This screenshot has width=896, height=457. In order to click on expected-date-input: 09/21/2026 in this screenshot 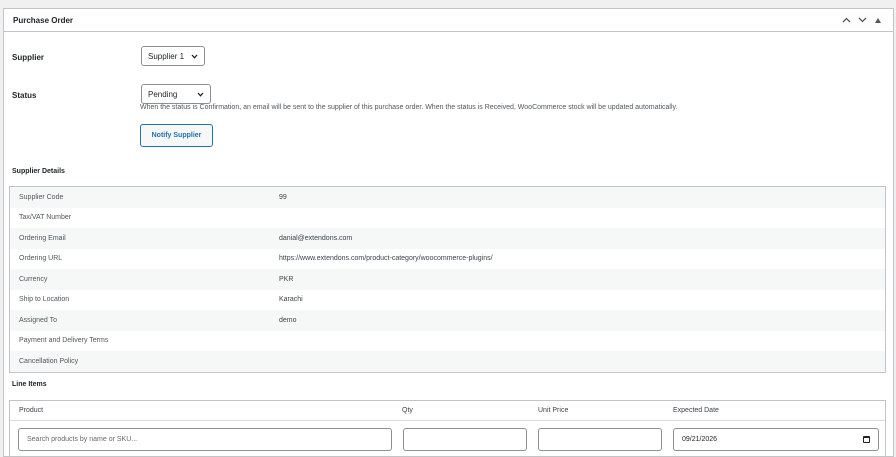, I will do `click(776, 439)`.